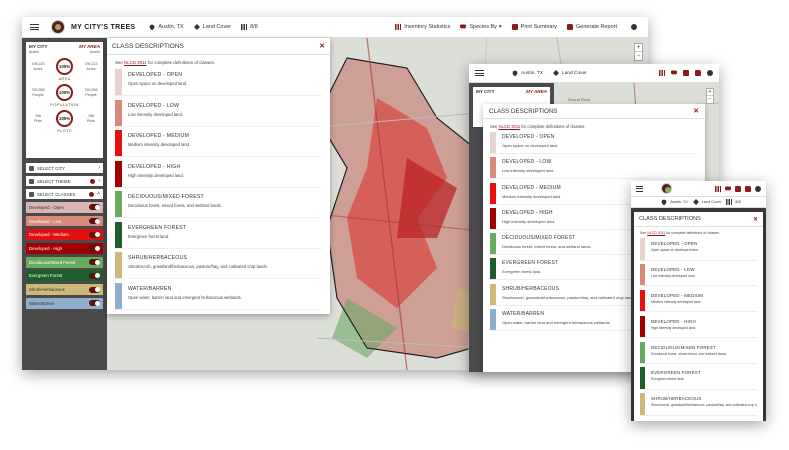 This screenshot has height=450, width=789. What do you see at coordinates (64, 235) in the screenshot?
I see `class-toggle-row: Developed - Medium` at bounding box center [64, 235].